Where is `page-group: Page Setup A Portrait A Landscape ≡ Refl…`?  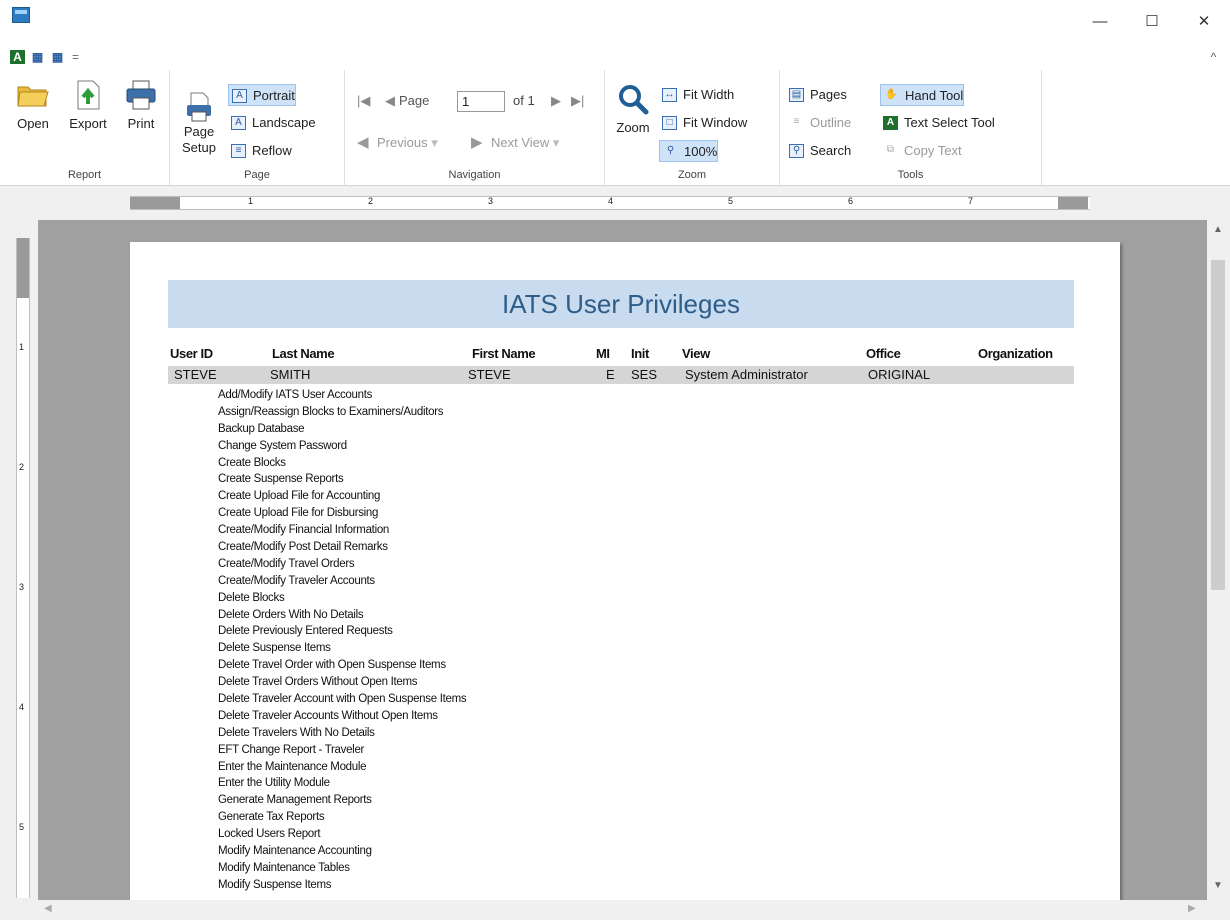 page-group: Page Setup A Portrait A Landscape ≡ Refl… is located at coordinates (257, 128).